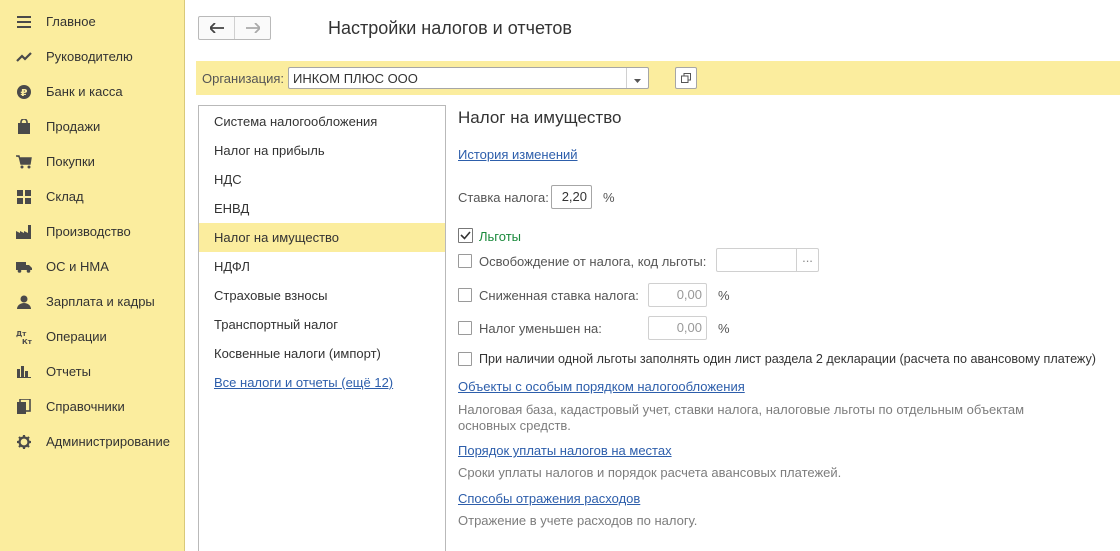 Image resolution: width=1120 pixels, height=551 pixels. What do you see at coordinates (322, 295) in the screenshot?
I see `tax-list-item: Страховые взносы` at bounding box center [322, 295].